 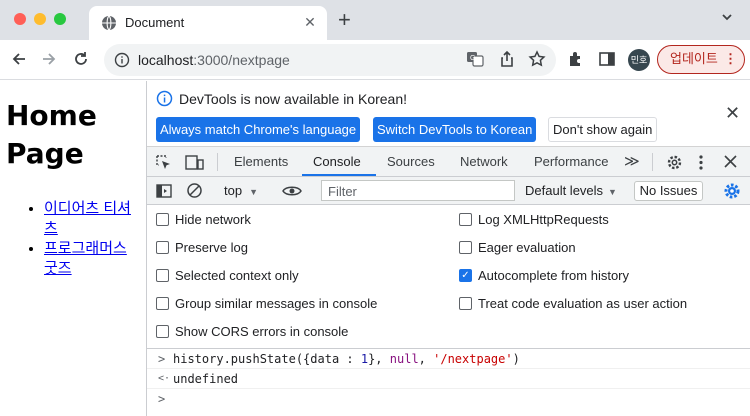 What do you see at coordinates (632, 161) in the screenshot?
I see `more-tabs-icon: ≫` at bounding box center [632, 161].